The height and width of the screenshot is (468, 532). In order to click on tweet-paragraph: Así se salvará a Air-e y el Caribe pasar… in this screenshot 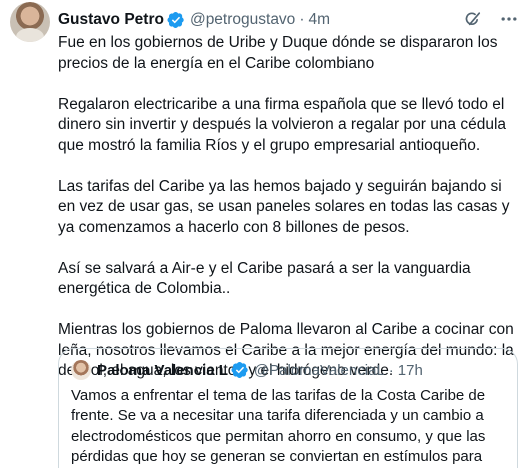, I will do `click(264, 278)`.